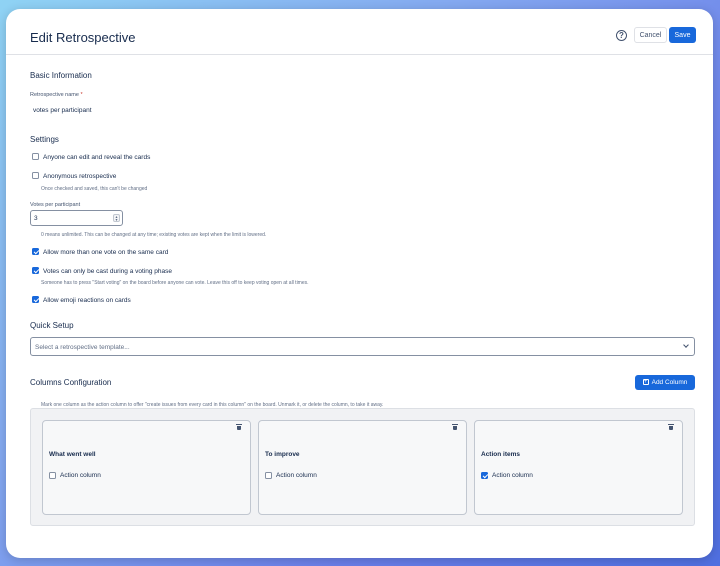 This screenshot has width=720, height=566. What do you see at coordinates (76, 218) in the screenshot?
I see `votes-input: 3 ▴ ▾` at bounding box center [76, 218].